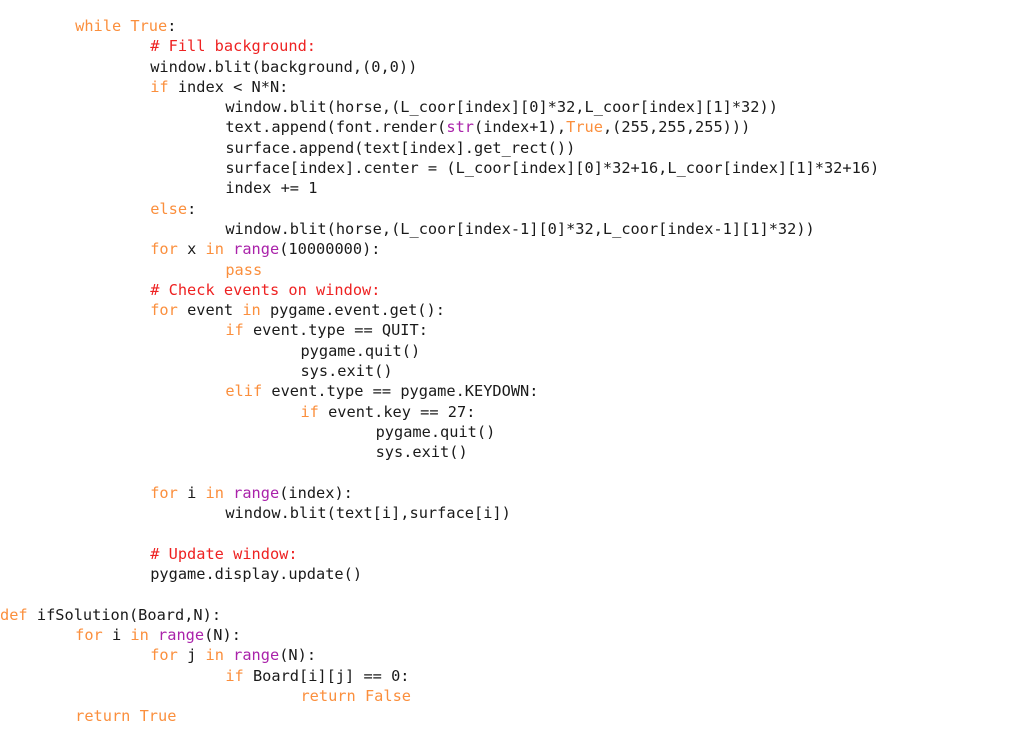 This screenshot has height=738, width=1024. What do you see at coordinates (244, 269) in the screenshot?
I see `code-token-keyword: pass` at bounding box center [244, 269].